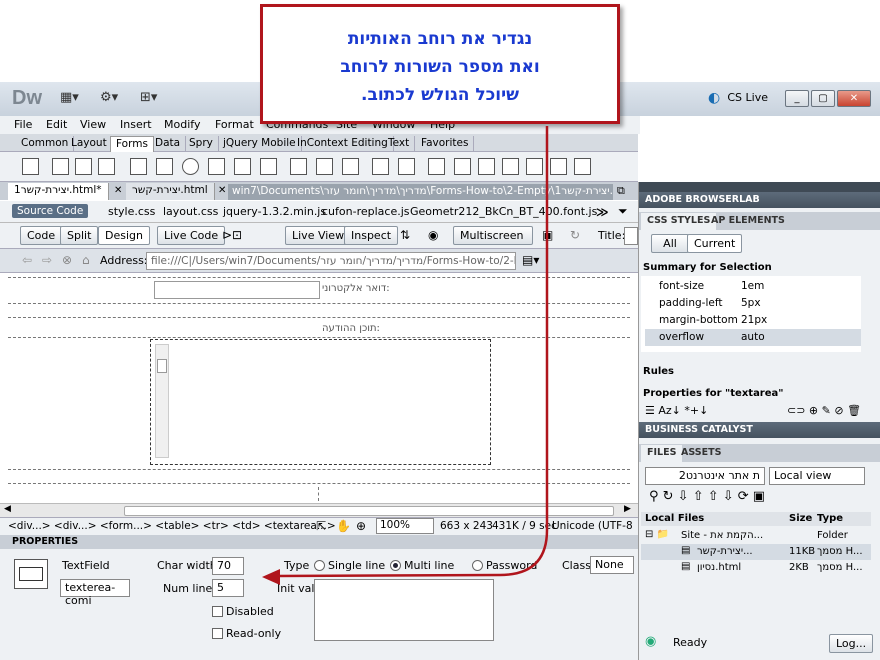  What do you see at coordinates (756, 536) in the screenshot?
I see `file-row: ⊟ 📁 Site - הקמת את... Folder` at bounding box center [756, 536].